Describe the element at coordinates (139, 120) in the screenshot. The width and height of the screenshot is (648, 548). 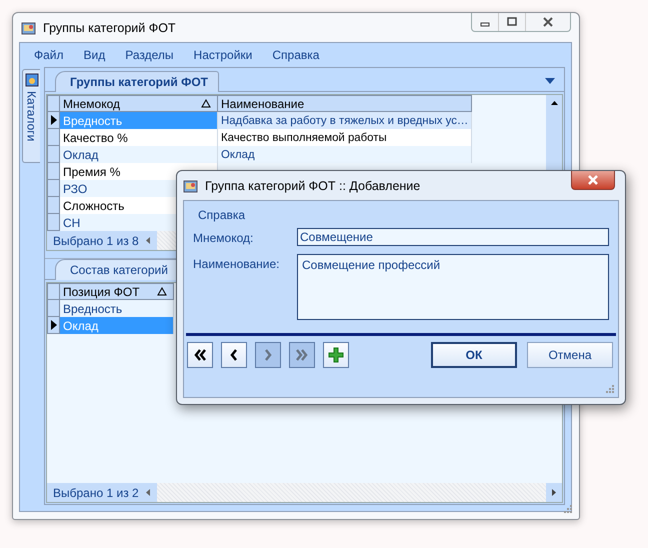
I see `table-cell: Вредность` at that location.